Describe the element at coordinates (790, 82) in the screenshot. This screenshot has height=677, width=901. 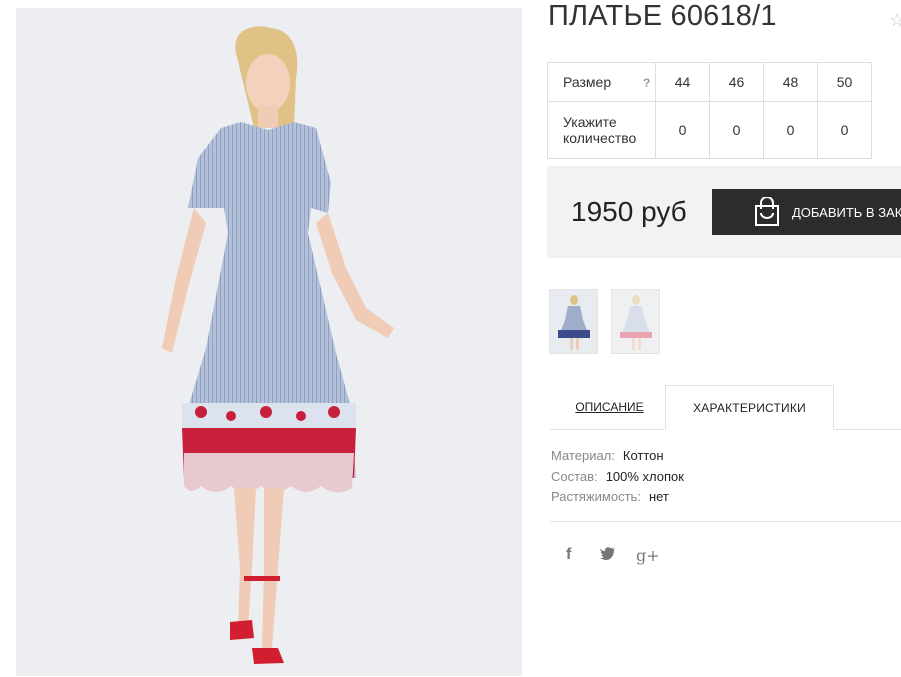
I see `size-48: 48` at that location.